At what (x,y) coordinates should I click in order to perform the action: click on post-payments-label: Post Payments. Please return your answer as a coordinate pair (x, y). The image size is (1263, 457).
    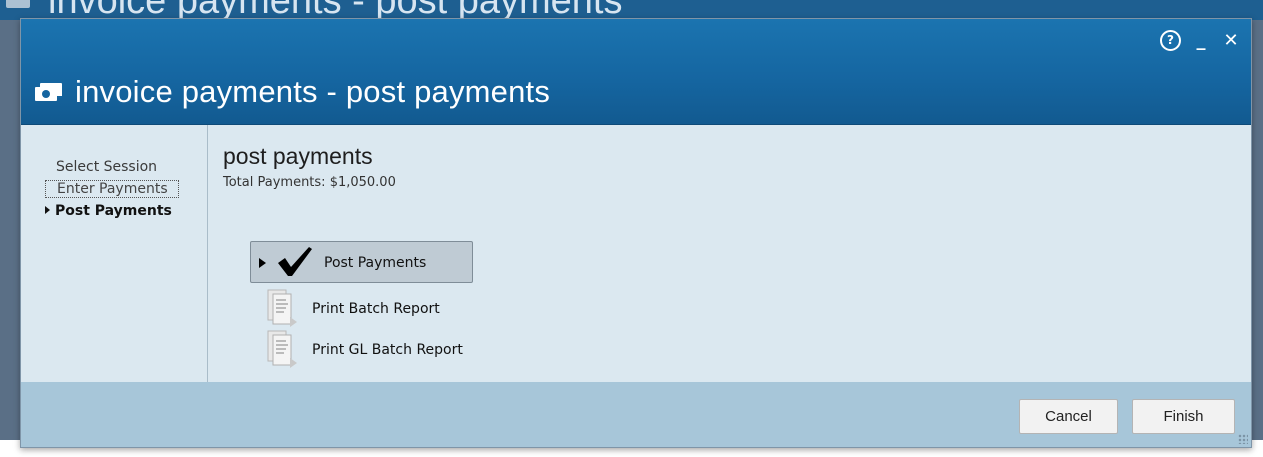
    Looking at the image, I should click on (375, 263).